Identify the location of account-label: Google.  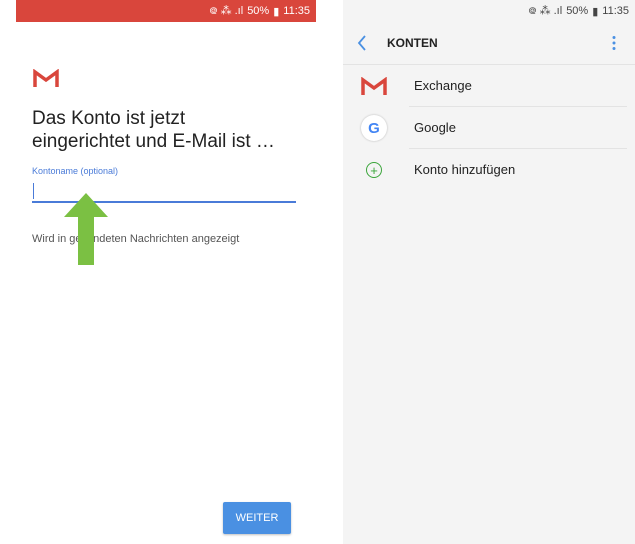
(435, 127).